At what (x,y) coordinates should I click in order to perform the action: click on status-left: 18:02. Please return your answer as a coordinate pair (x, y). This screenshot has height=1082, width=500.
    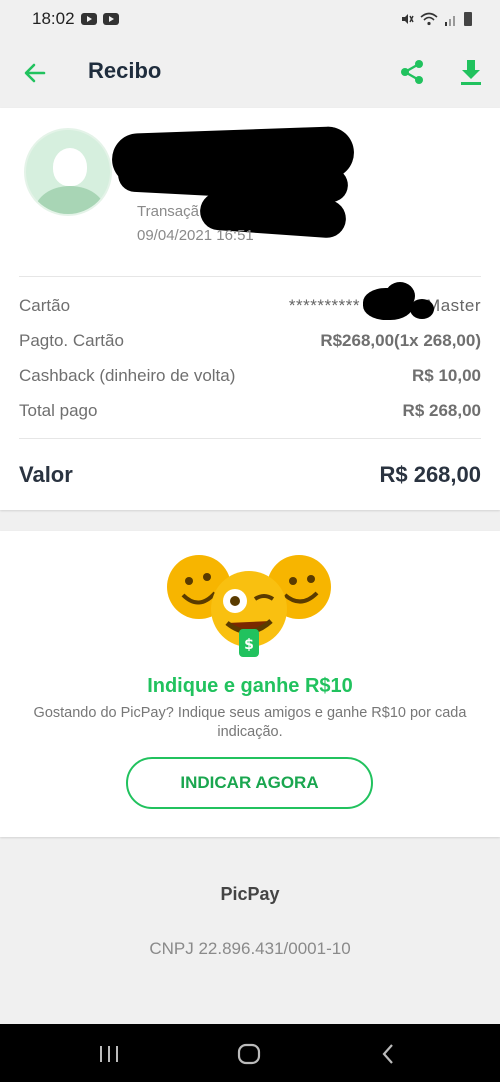
    Looking at the image, I should click on (75, 19).